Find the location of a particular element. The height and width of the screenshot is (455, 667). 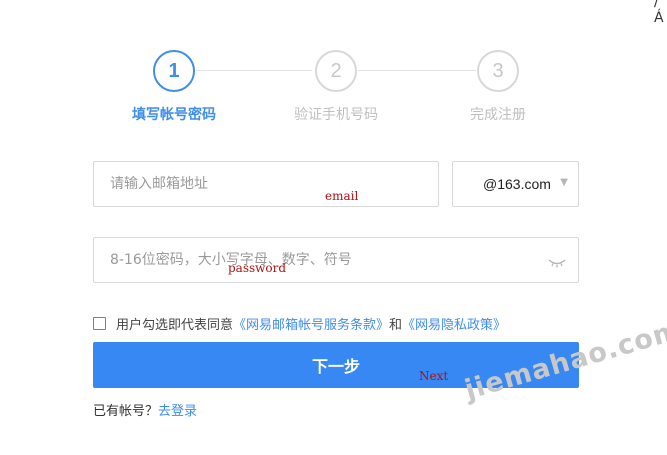

agreement-checkbox is located at coordinates (99, 323).